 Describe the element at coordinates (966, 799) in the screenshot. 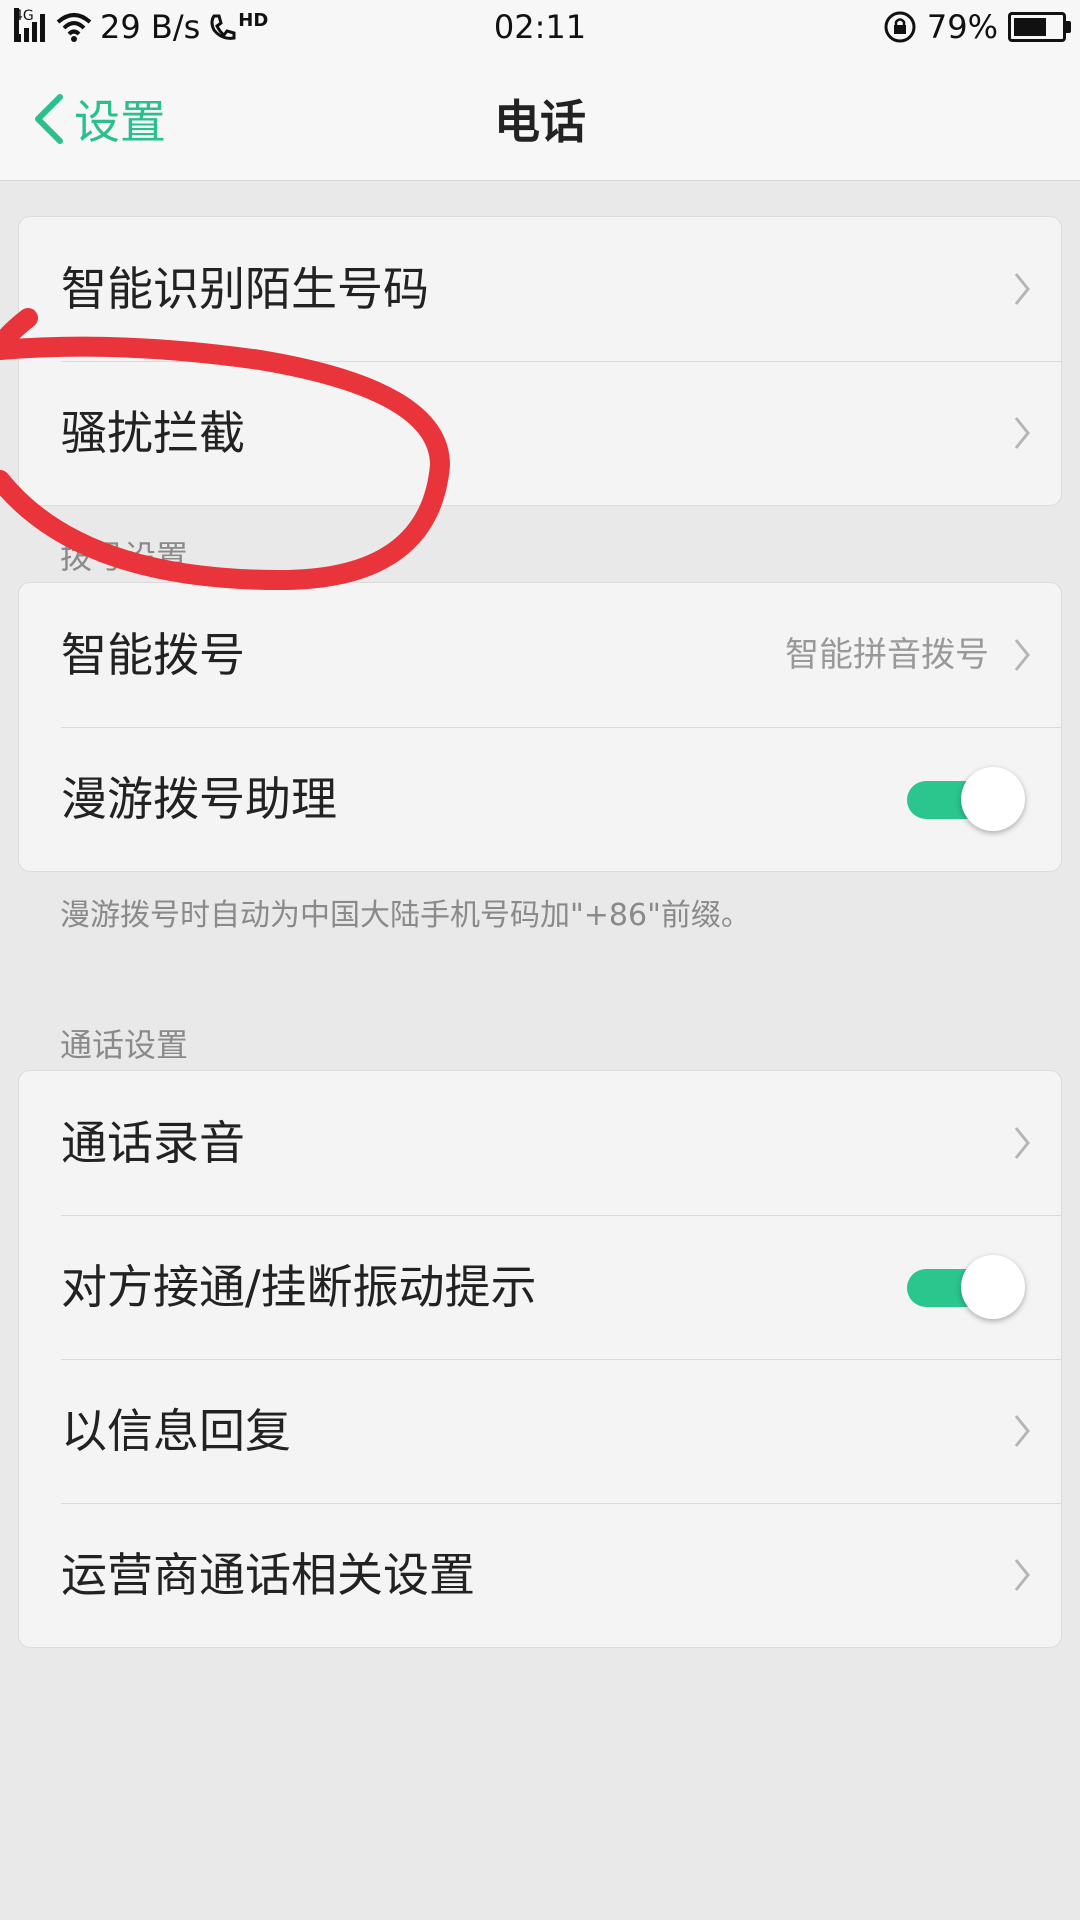

I see `roaming-assistant-toggle` at that location.